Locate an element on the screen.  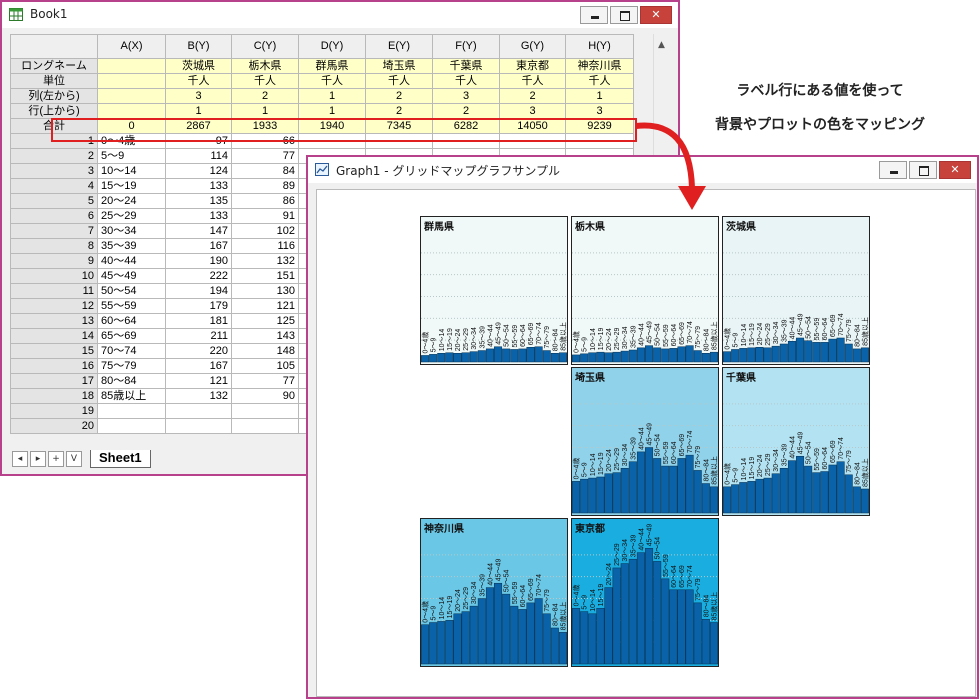
cell-value: 90 is located at coordinates (265, 396).